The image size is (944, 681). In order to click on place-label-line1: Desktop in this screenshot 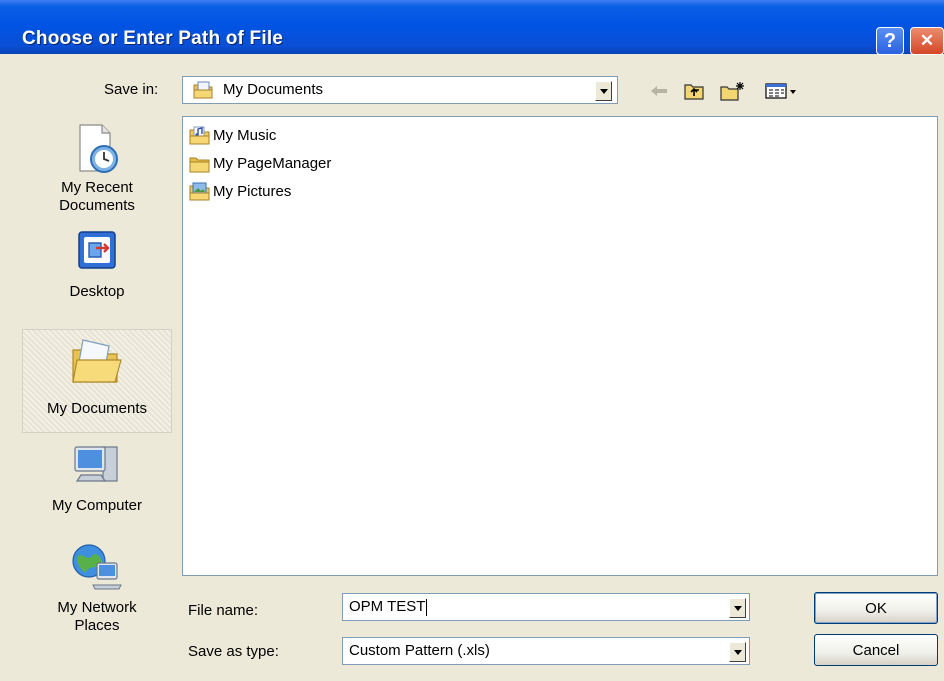, I will do `click(97, 291)`.